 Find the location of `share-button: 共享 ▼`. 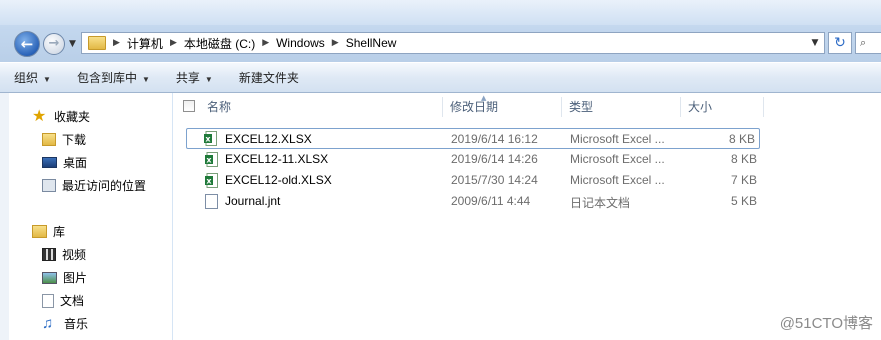

share-button: 共享 ▼ is located at coordinates (193, 78).